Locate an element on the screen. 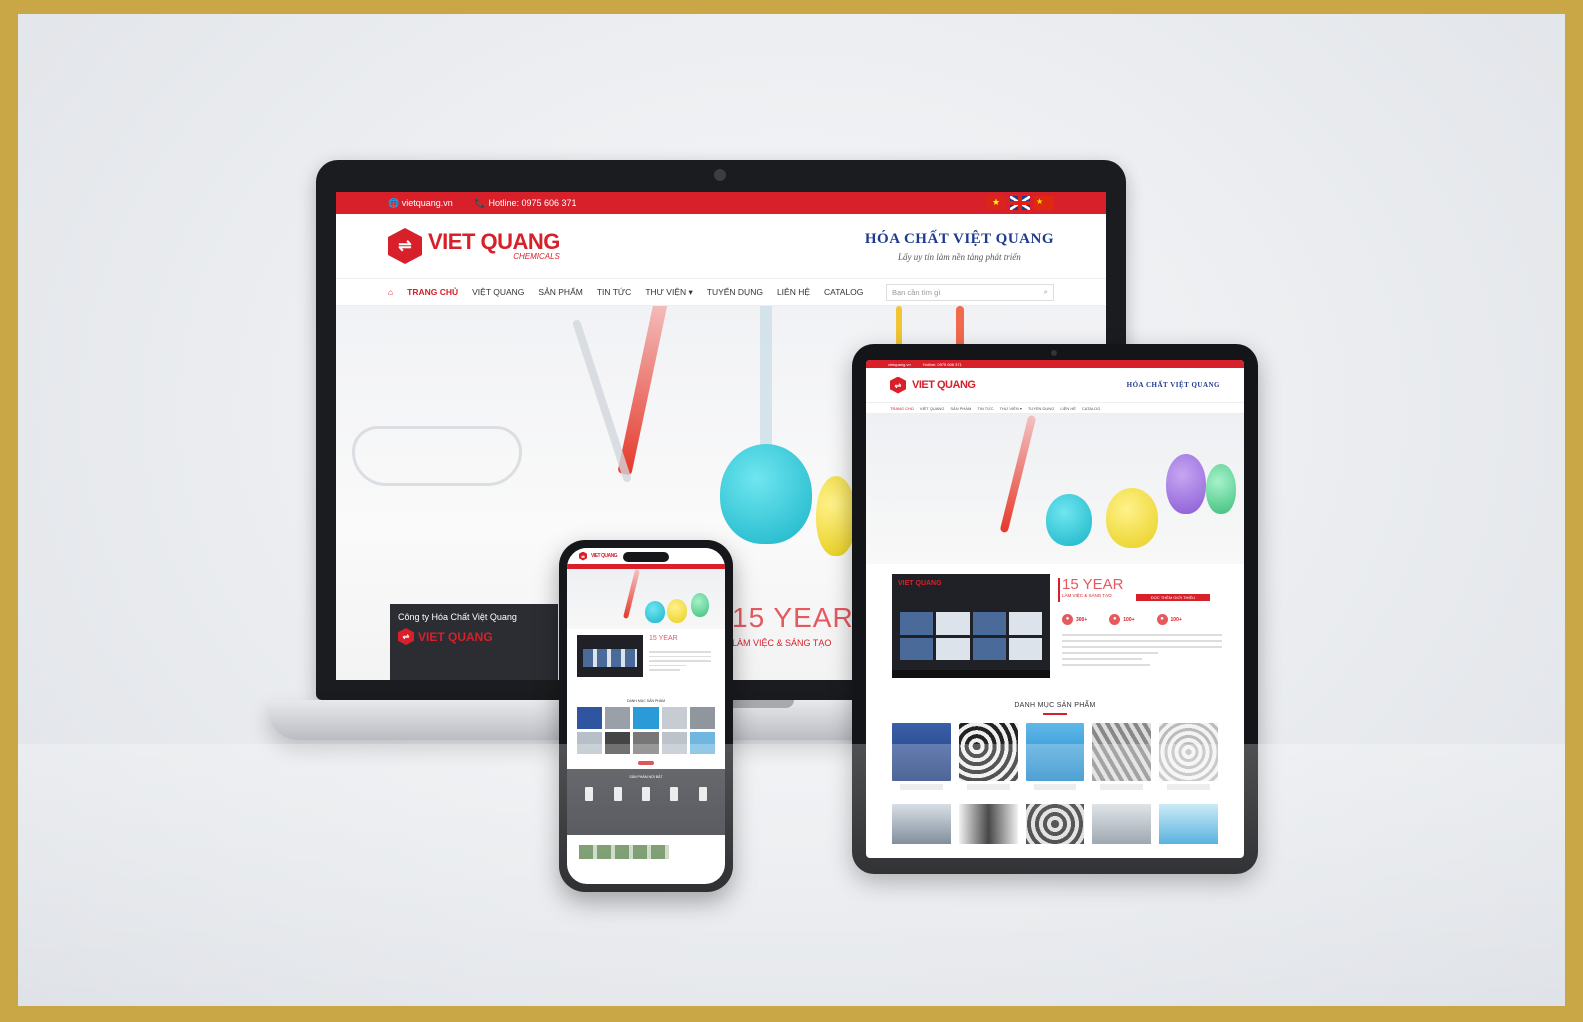 The height and width of the screenshot is (1022, 1583). tablet-years-badge: 15 YEAR LÀM VIỆC & SÁNG TẠO is located at coordinates (1091, 589).